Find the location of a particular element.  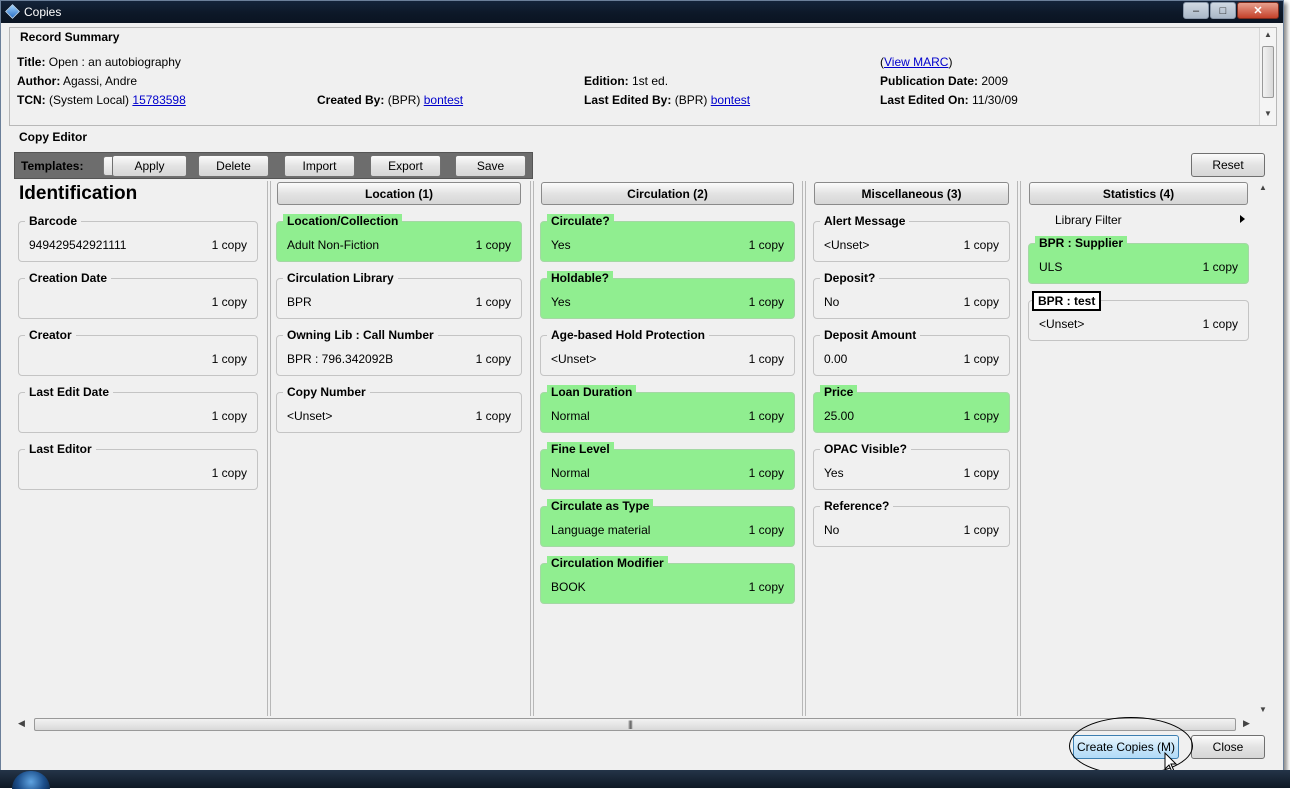

field-box: Copy Number <Unset> 1 copy is located at coordinates (399, 409).